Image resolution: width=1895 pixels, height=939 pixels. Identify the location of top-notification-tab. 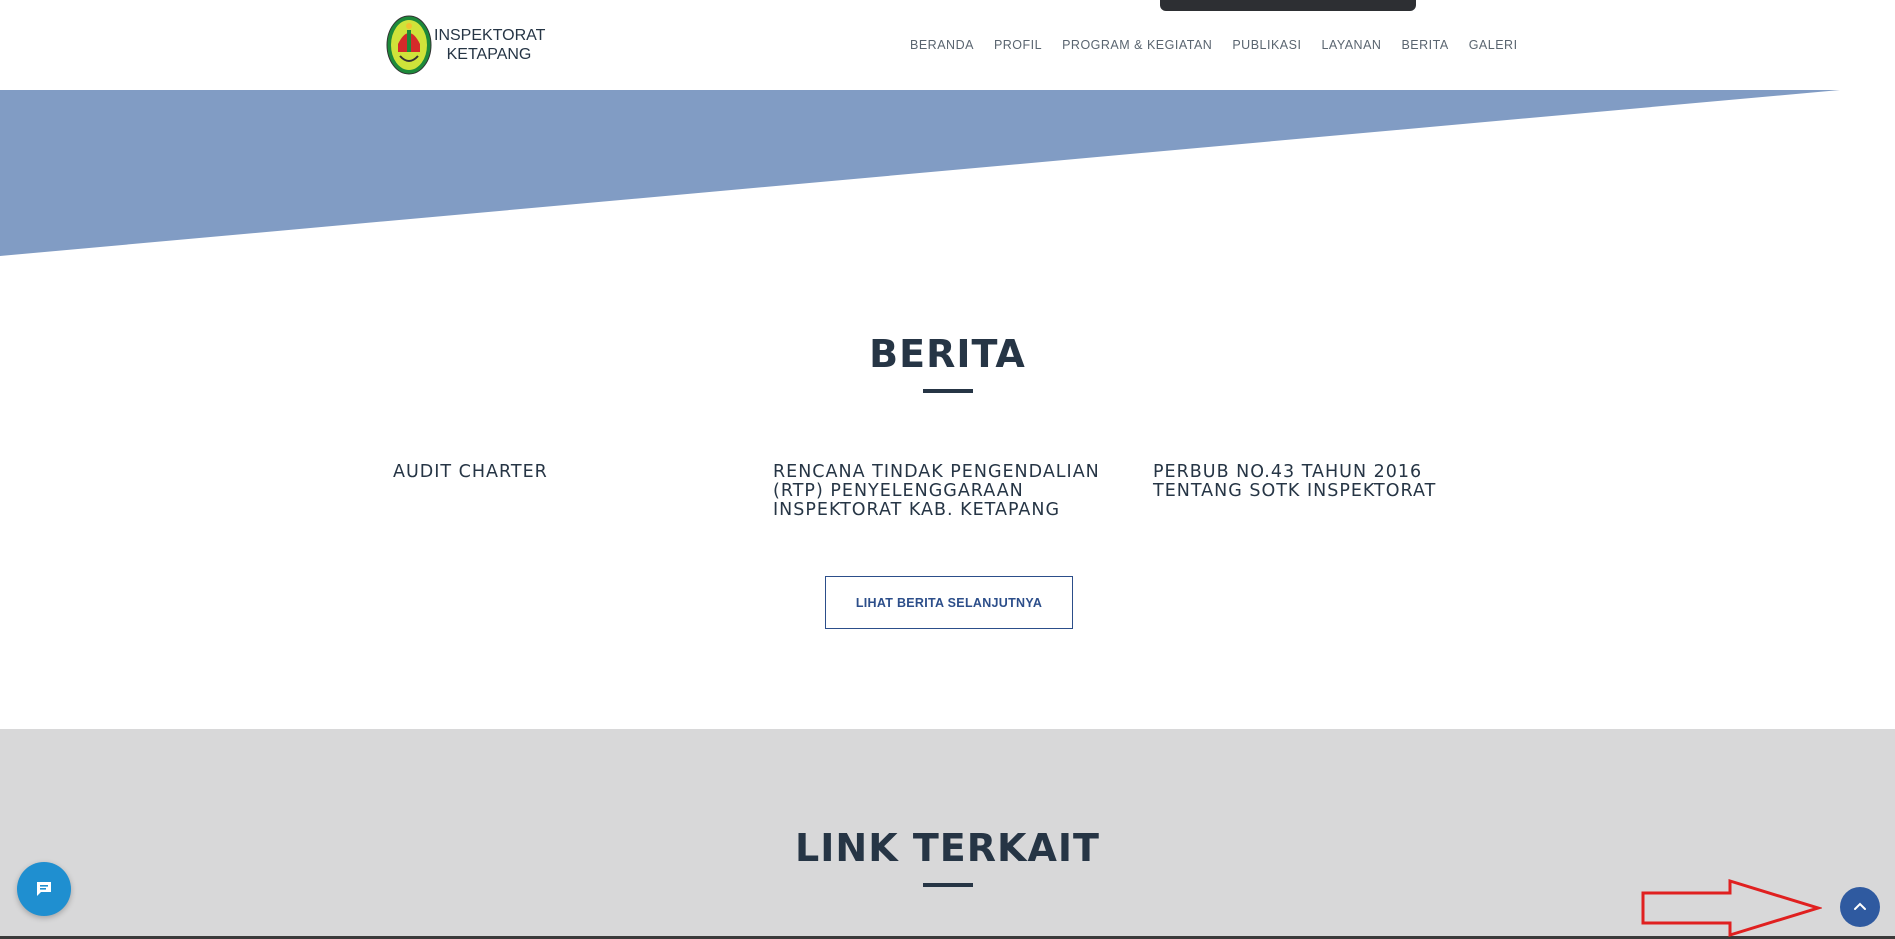
(1288, 5).